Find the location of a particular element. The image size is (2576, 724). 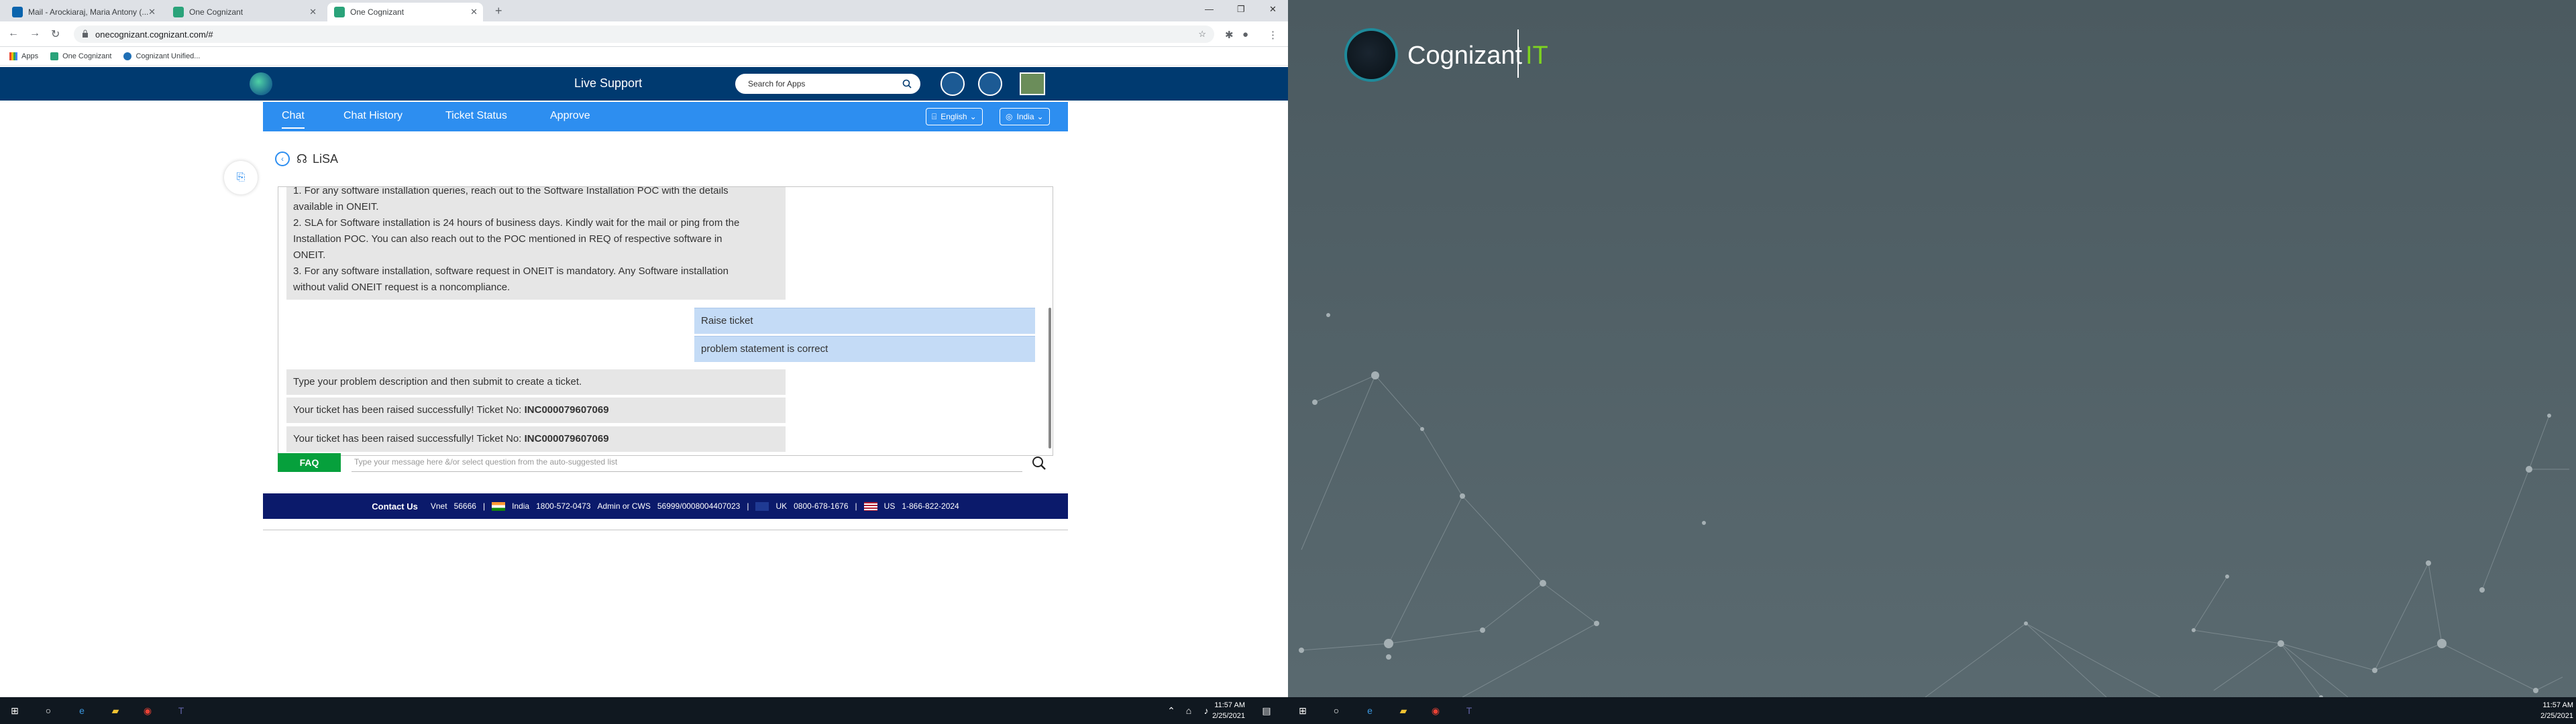

menu-dots-icon: ⋮ is located at coordinates (1273, 35).